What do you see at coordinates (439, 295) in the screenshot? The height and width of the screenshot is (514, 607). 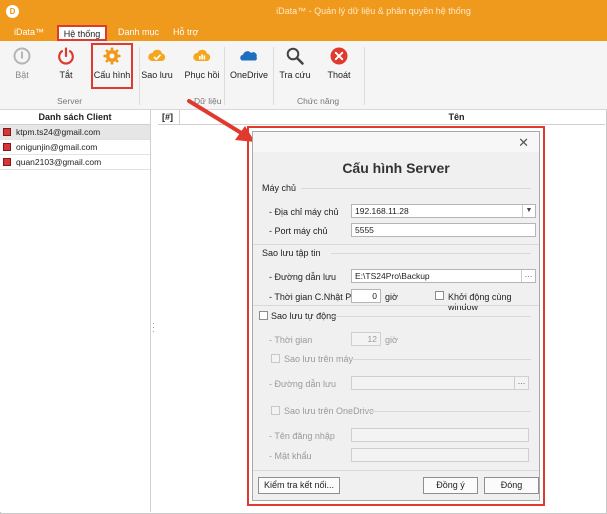 I see `startup-checkbox` at bounding box center [439, 295].